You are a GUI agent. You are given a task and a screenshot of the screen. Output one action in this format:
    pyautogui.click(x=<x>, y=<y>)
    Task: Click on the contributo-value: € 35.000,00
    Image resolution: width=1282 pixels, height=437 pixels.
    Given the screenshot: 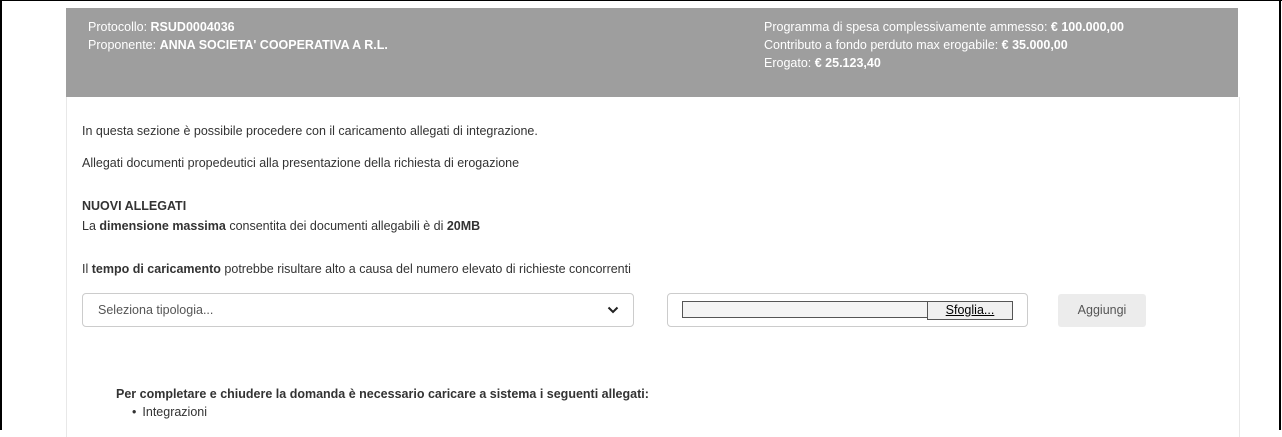 What is the action you would take?
    pyautogui.click(x=1034, y=45)
    